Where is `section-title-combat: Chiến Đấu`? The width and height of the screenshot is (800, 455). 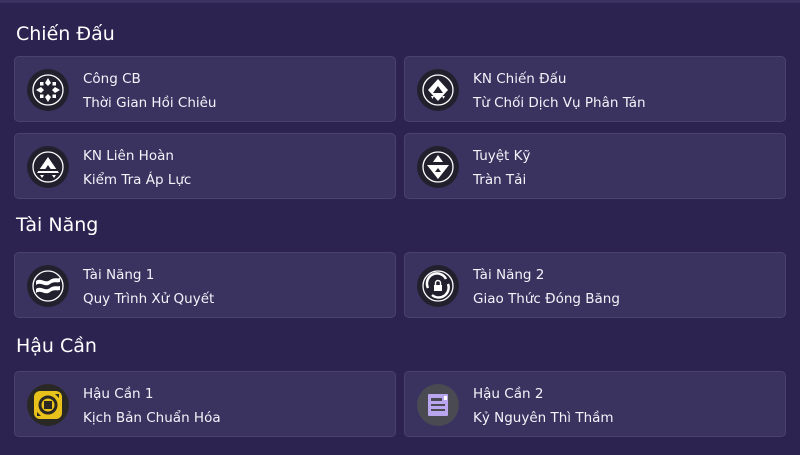 section-title-combat: Chiến Đấu is located at coordinates (65, 34).